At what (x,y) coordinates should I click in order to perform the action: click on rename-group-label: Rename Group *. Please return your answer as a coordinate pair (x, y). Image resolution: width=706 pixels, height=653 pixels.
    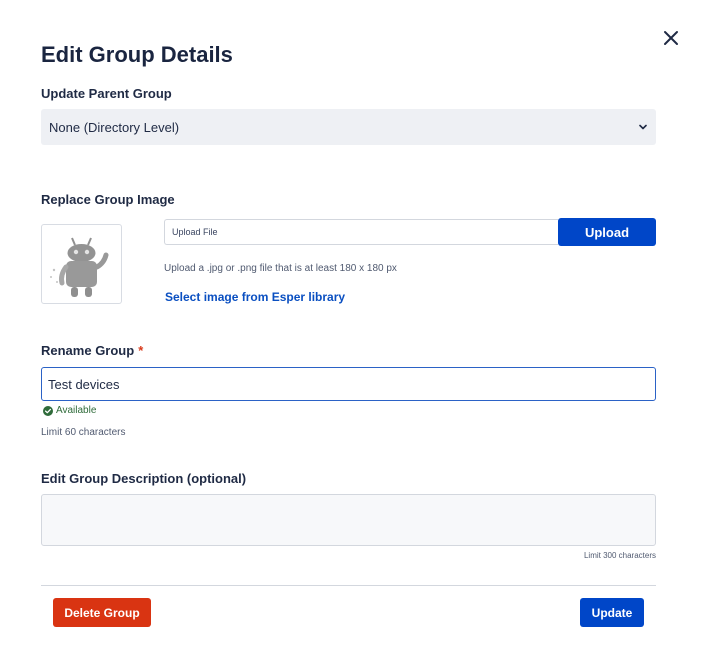
    Looking at the image, I should click on (92, 350).